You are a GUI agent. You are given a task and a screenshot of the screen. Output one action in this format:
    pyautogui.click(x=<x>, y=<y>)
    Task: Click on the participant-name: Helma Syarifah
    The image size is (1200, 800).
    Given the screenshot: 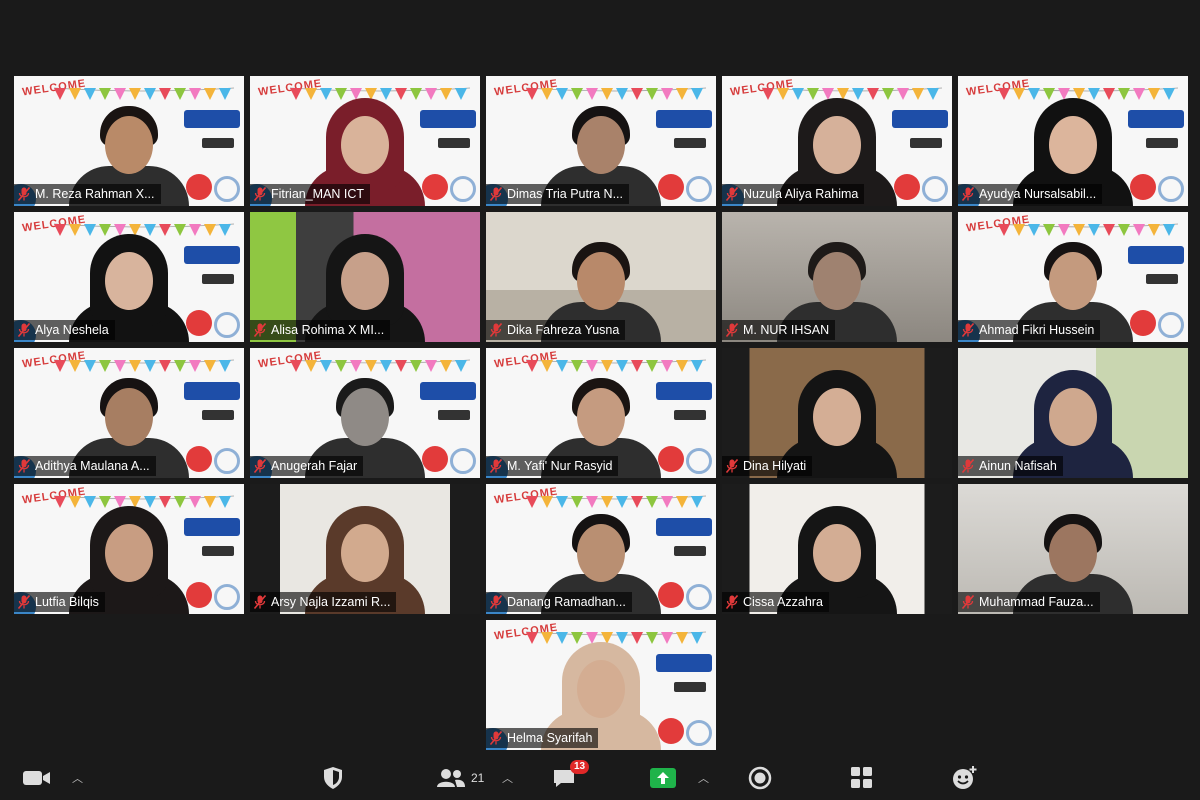 What is the action you would take?
    pyautogui.click(x=550, y=738)
    